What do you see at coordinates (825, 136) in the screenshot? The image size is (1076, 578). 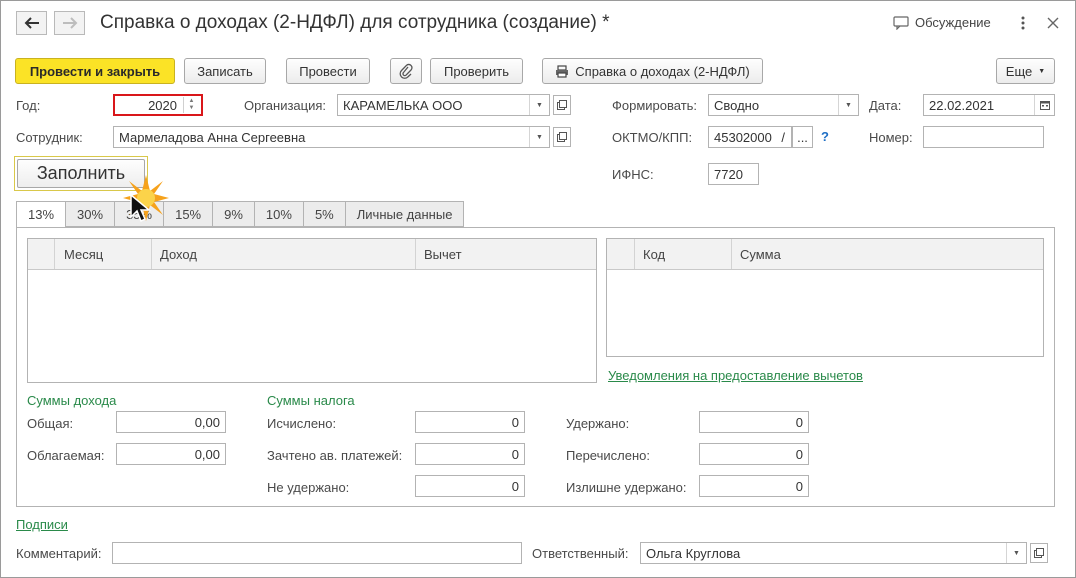 I see `help-icon: ?` at bounding box center [825, 136].